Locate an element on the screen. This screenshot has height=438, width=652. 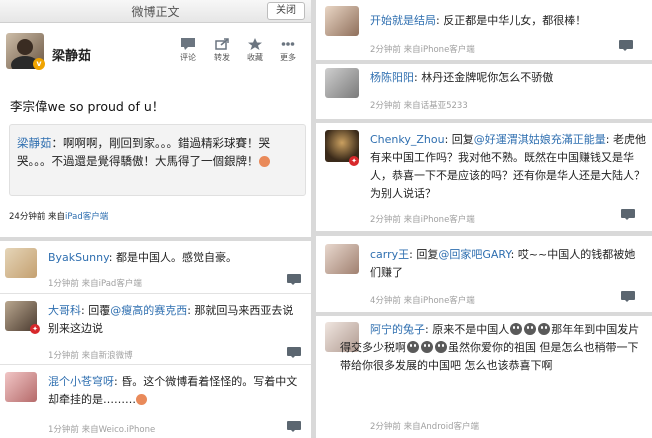
star-icon is located at coordinates (255, 44).